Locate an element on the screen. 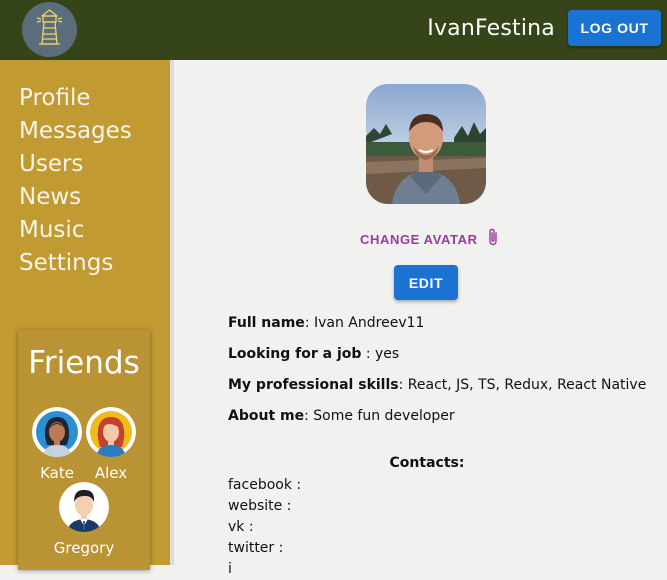 This screenshot has width=667, height=580. sidebar-item-settings: Settings is located at coordinates (75, 263).